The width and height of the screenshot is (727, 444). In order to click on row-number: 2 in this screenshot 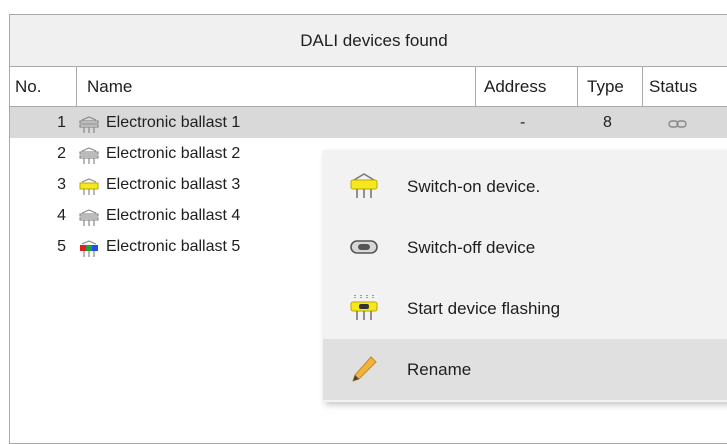, I will do `click(61, 153)`.